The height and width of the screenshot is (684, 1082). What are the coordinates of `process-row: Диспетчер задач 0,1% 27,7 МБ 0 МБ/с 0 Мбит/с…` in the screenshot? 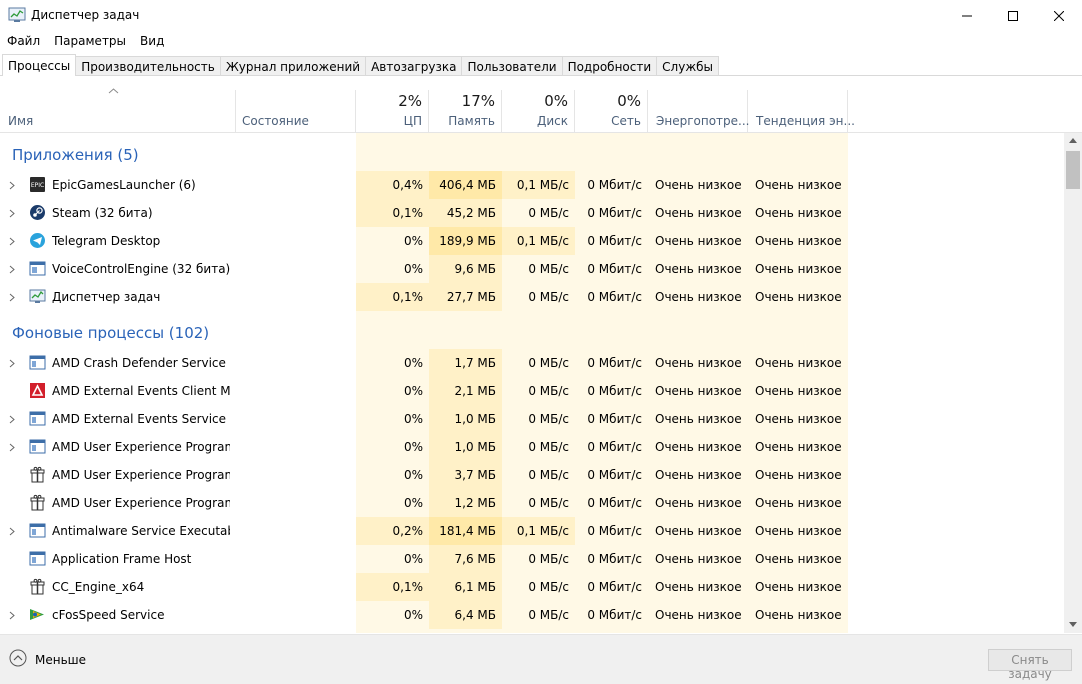 It's located at (532, 297).